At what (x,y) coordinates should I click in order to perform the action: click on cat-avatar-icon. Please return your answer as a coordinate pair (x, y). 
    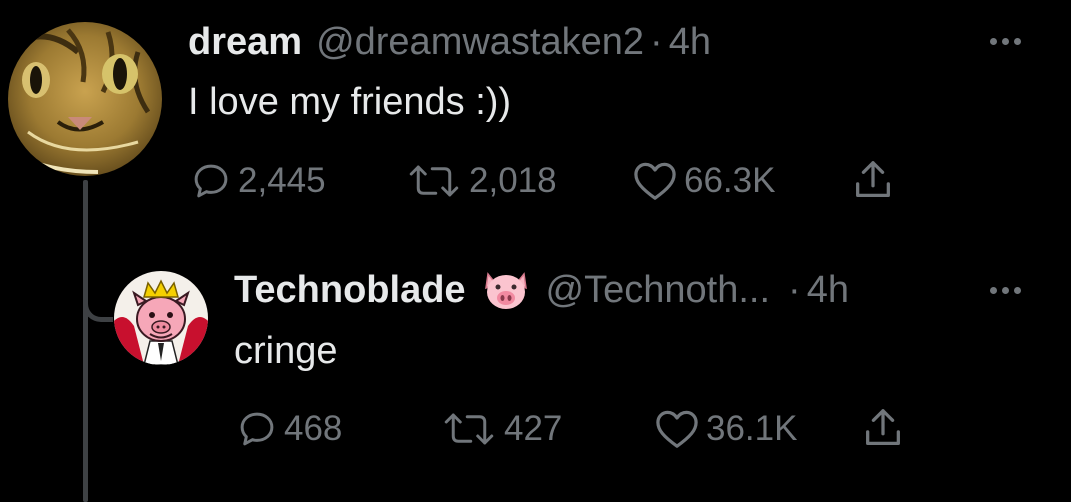
    Looking at the image, I should click on (85, 99).